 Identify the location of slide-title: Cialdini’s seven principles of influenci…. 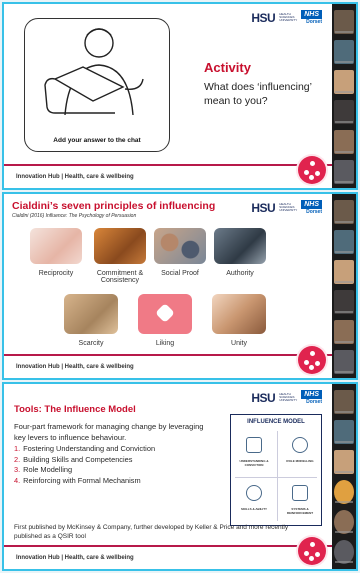
(114, 206).